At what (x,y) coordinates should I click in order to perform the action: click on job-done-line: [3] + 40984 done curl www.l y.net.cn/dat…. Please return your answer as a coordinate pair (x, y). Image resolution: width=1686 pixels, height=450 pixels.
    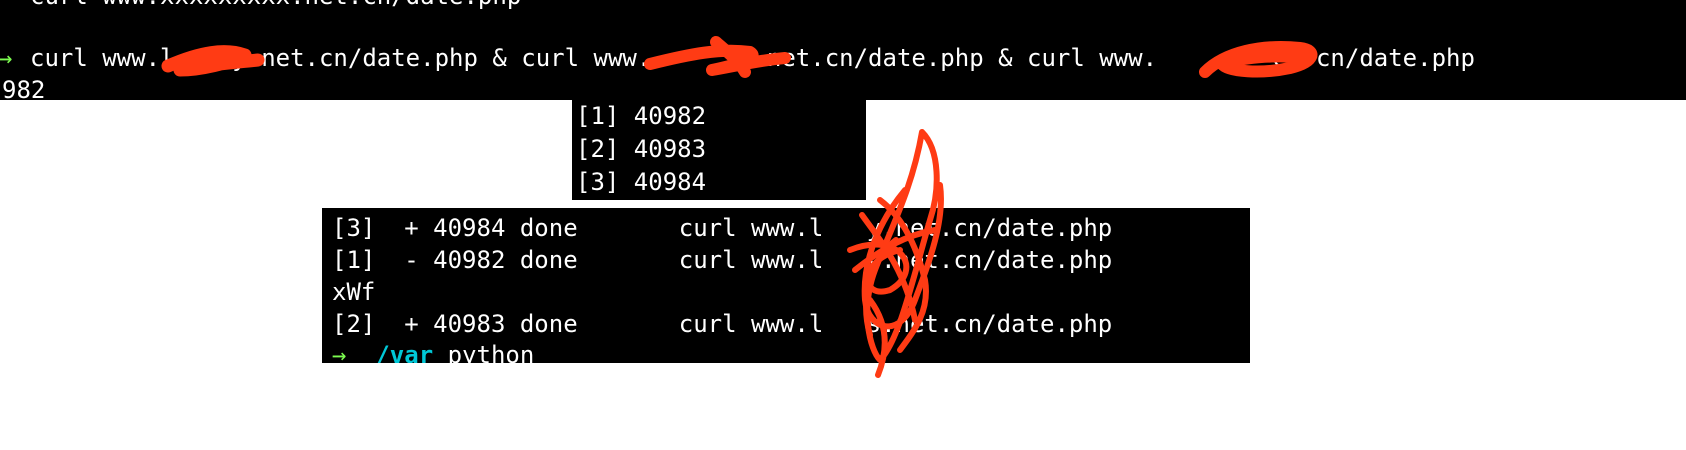
    Looking at the image, I should click on (722, 228).